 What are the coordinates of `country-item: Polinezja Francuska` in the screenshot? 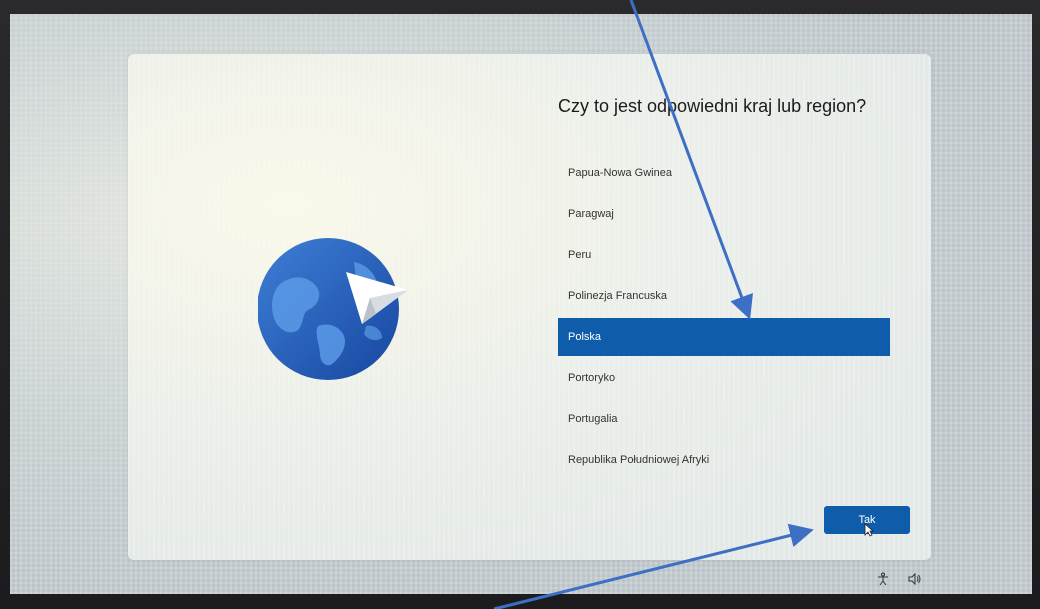 It's located at (724, 297).